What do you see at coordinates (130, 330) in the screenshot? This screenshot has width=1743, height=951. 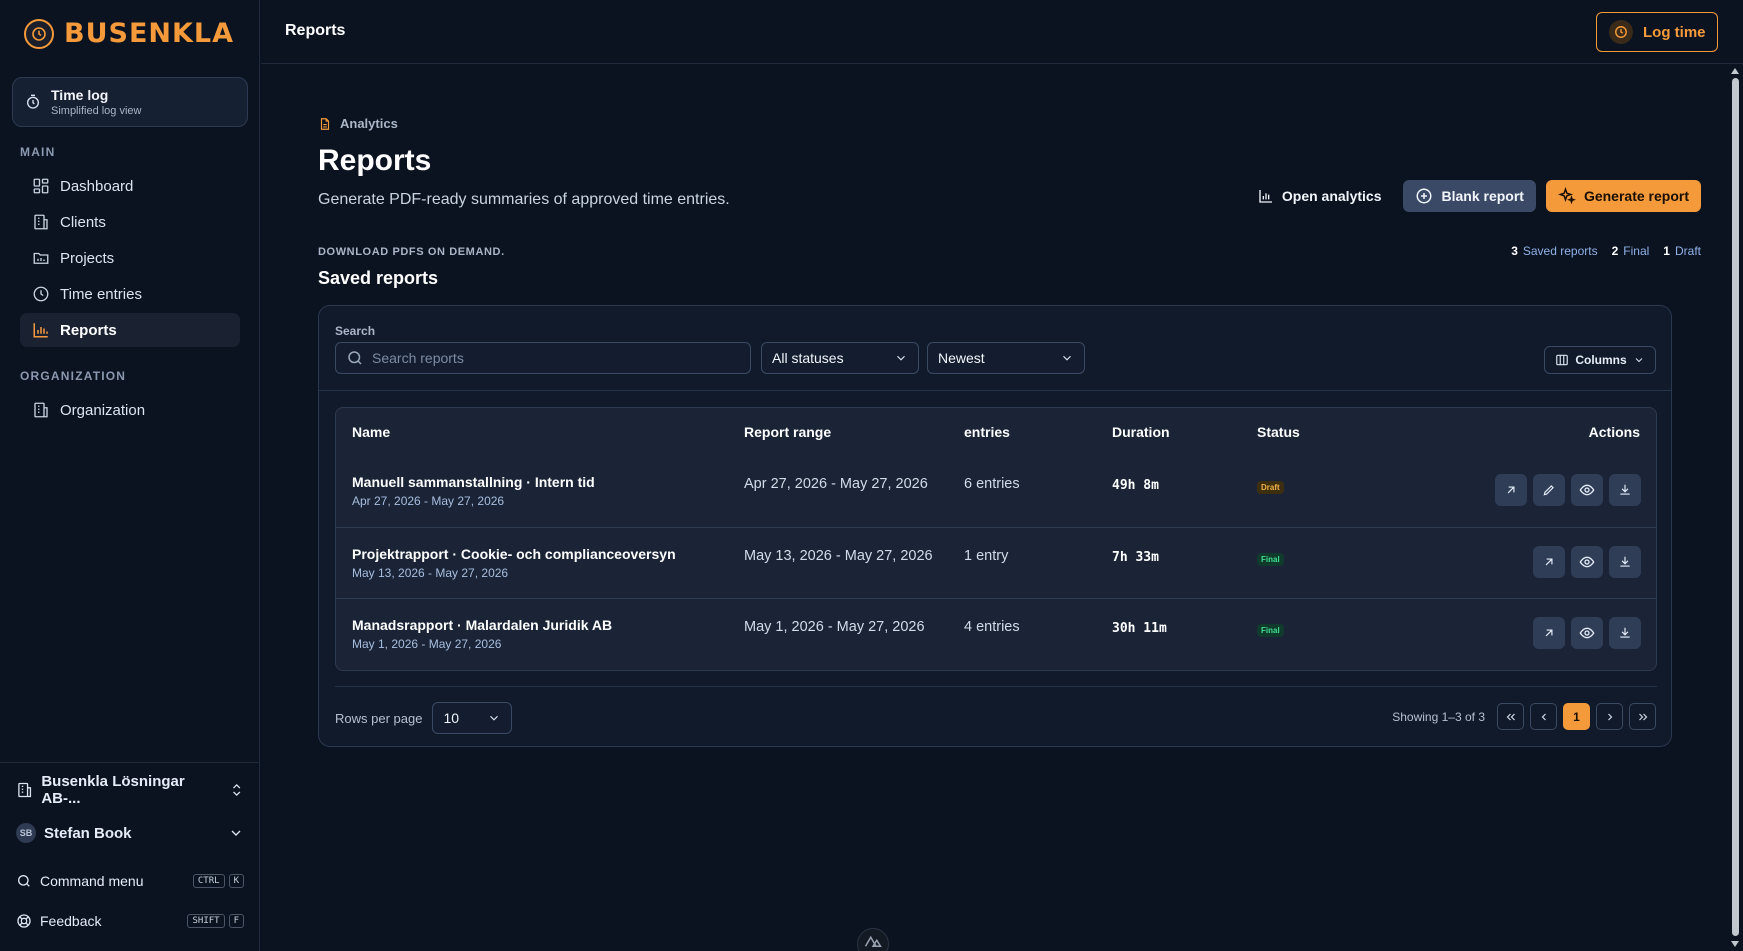 I see `sidebar-item-reports: Reports` at bounding box center [130, 330].